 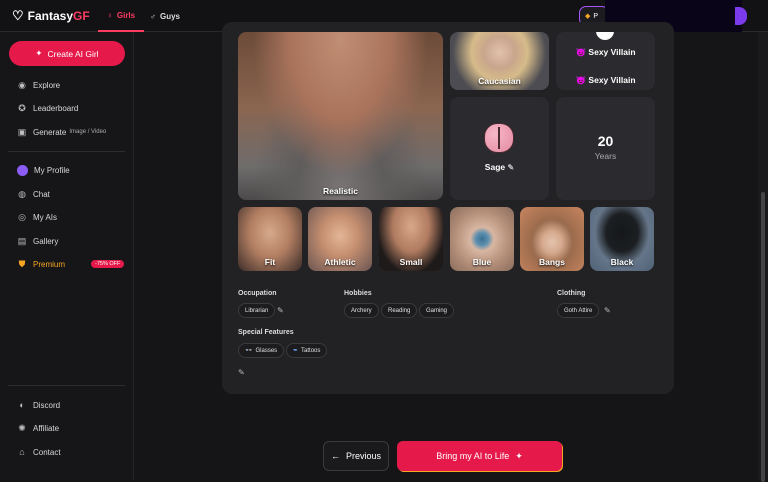 What do you see at coordinates (73, 53) in the screenshot?
I see `create-label: Create AI Girl` at bounding box center [73, 53].